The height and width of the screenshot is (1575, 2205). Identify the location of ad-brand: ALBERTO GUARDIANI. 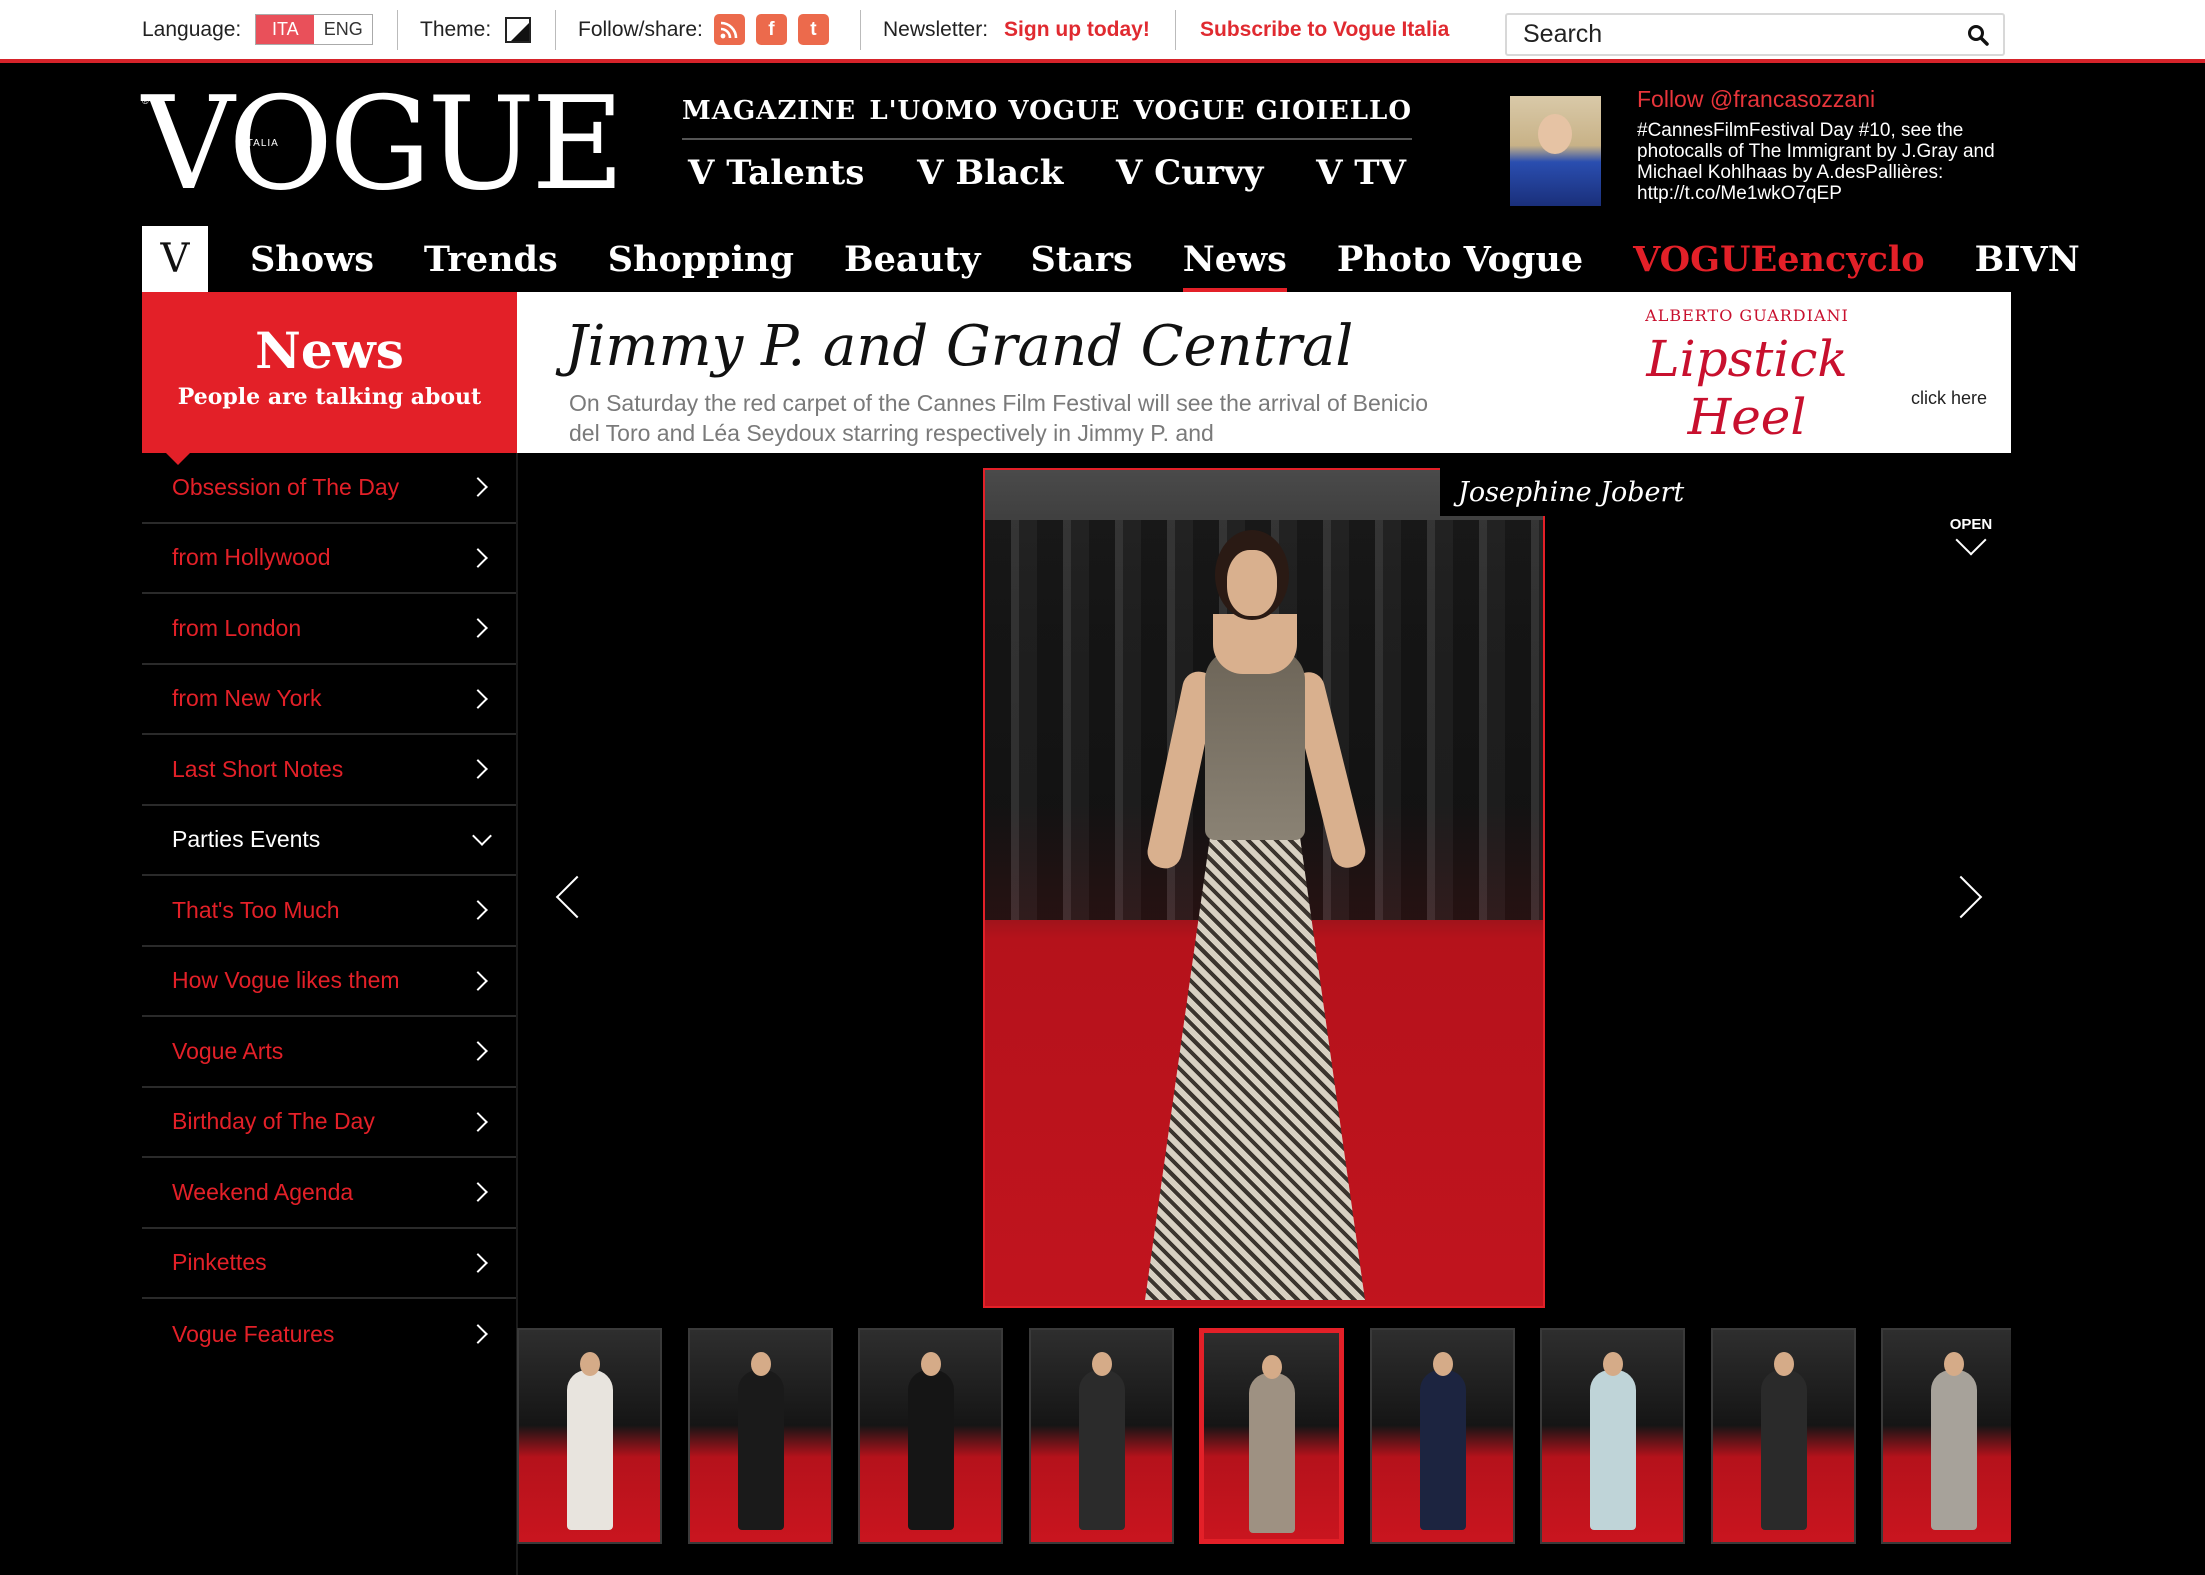
(1747, 315).